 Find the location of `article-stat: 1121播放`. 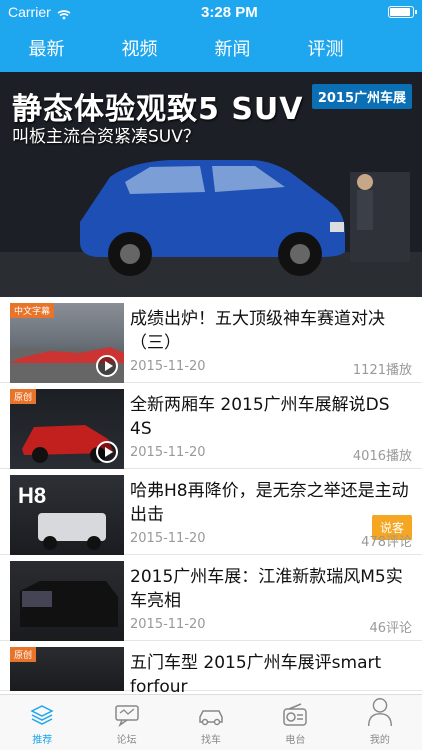

article-stat: 1121播放 is located at coordinates (382, 370).